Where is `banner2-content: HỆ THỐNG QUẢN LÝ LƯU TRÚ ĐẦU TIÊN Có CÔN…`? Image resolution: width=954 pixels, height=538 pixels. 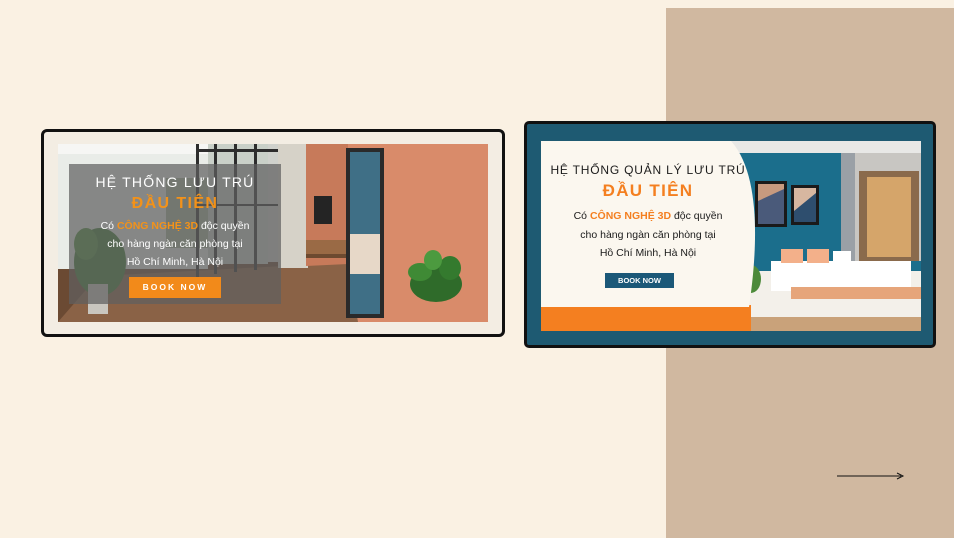 banner2-content: HỆ THỐNG QUẢN LÝ LƯU TRÚ ĐẦU TIÊN Có CÔN… is located at coordinates (731, 236).